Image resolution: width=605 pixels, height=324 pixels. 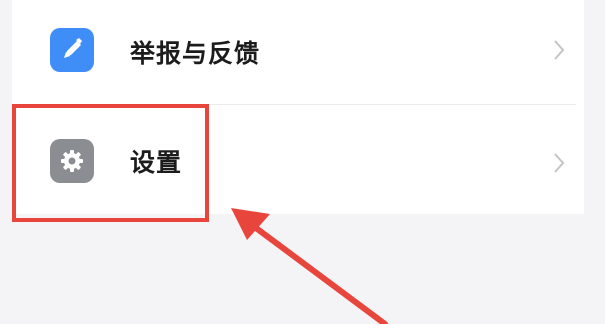 What do you see at coordinates (309, 266) in the screenshot?
I see `annotation-arrow` at bounding box center [309, 266].